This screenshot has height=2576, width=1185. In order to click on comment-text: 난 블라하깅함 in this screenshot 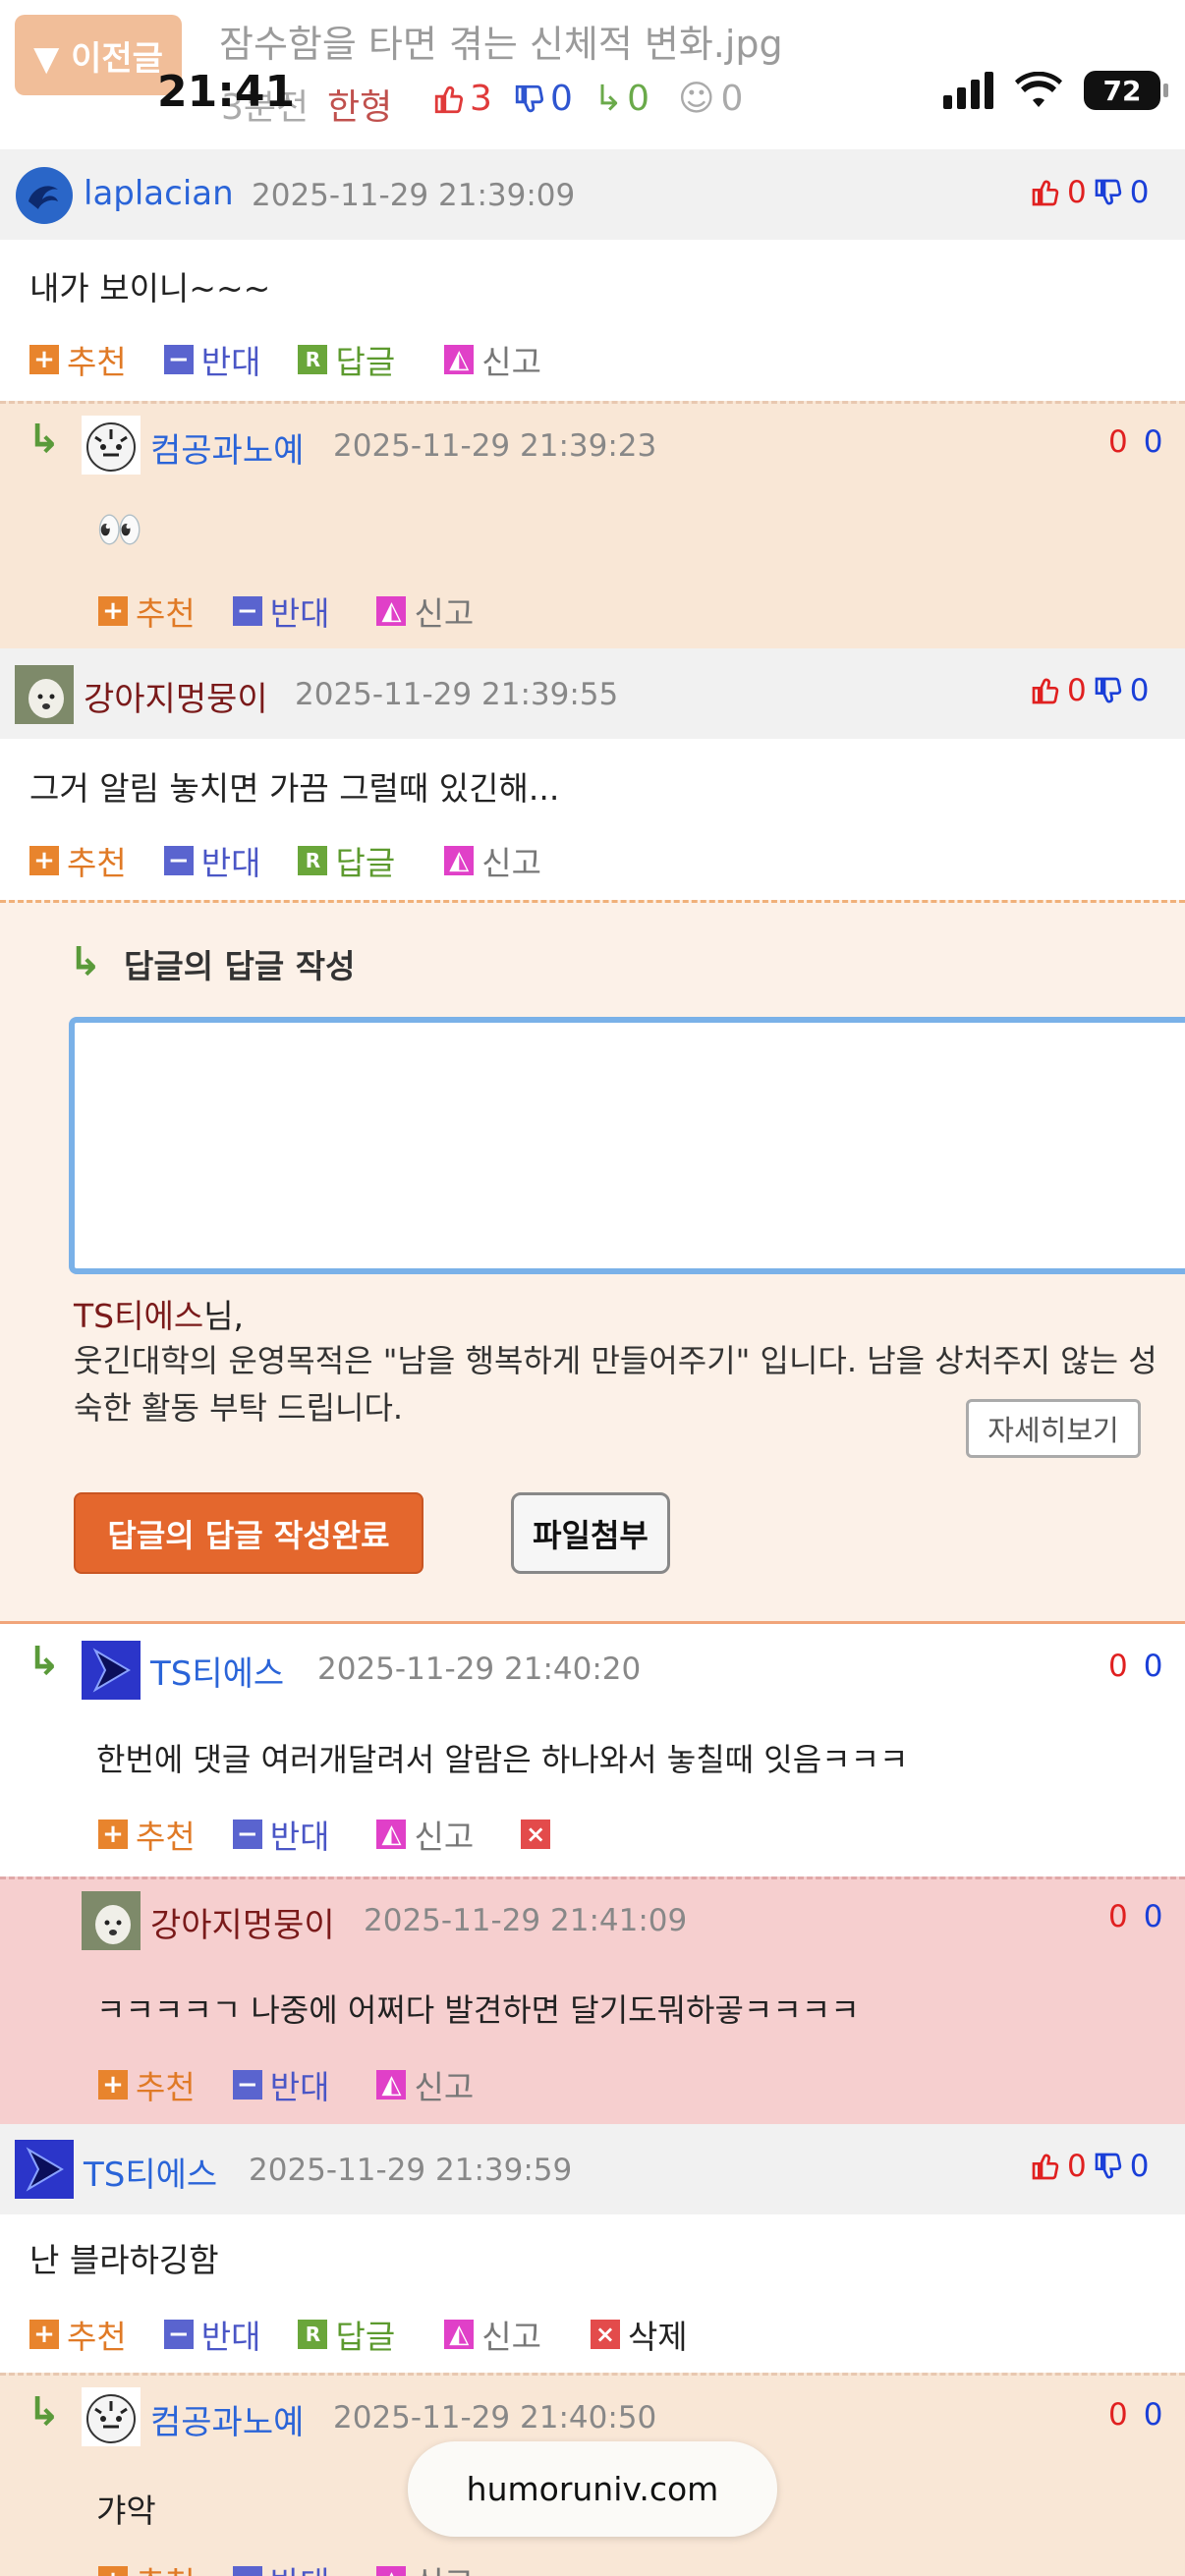, I will do `click(124, 2260)`.